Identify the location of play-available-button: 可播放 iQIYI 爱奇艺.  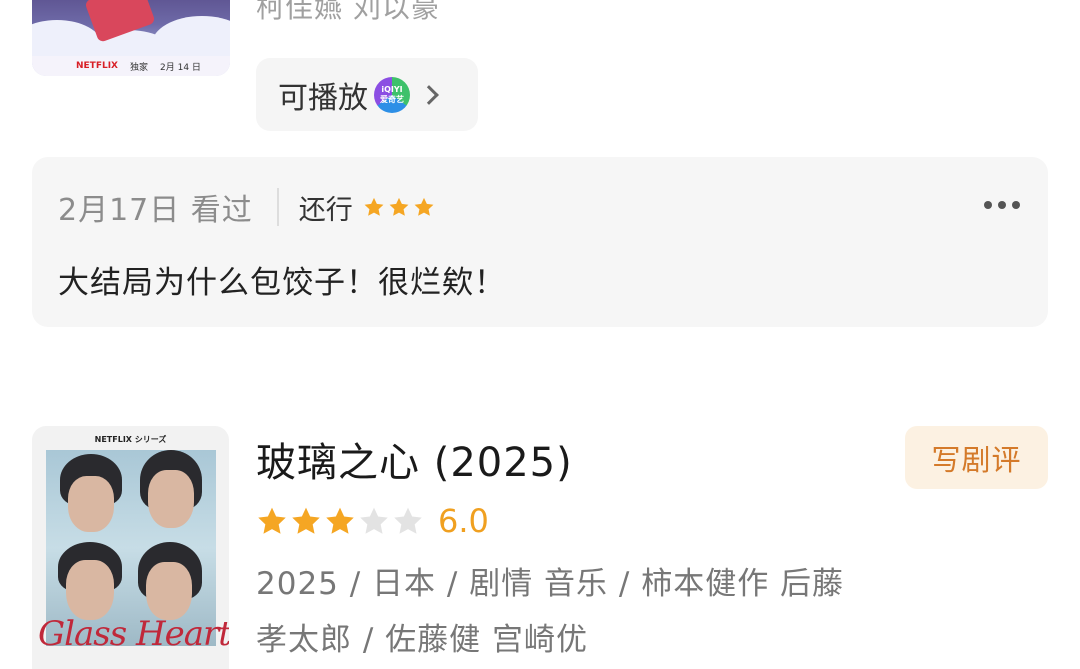
(367, 94).